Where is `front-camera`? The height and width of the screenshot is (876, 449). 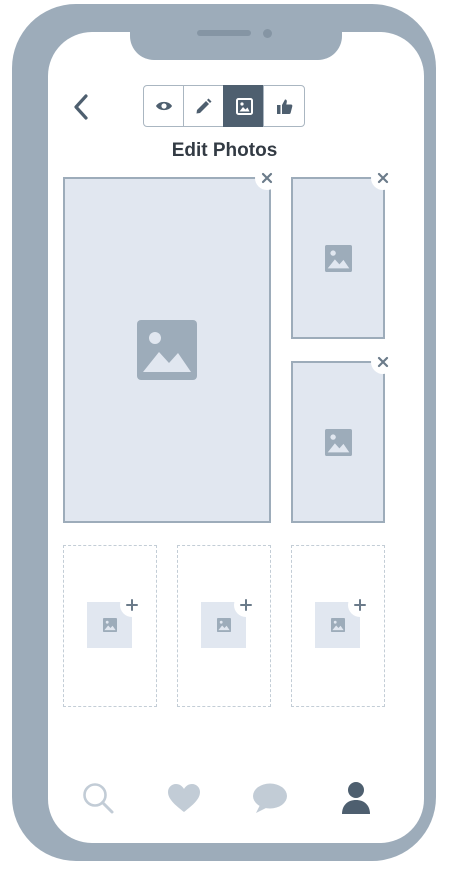 front-camera is located at coordinates (267, 33).